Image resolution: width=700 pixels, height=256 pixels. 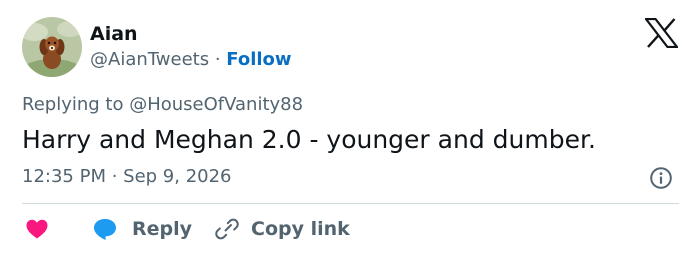 What do you see at coordinates (258, 59) in the screenshot?
I see `follow-button: Follow` at bounding box center [258, 59].